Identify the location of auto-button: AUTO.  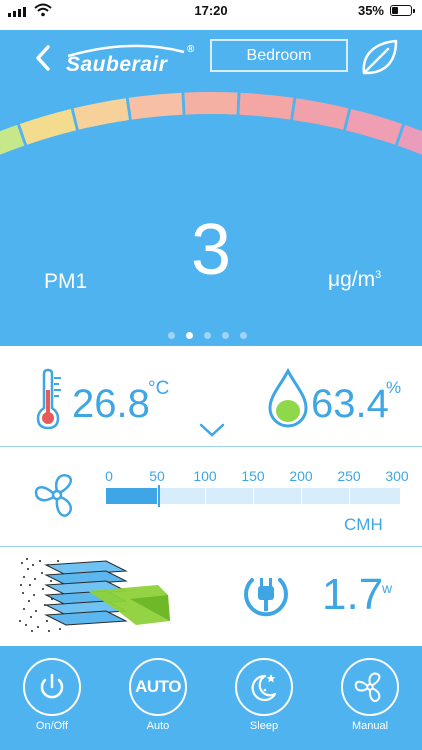
(158, 687).